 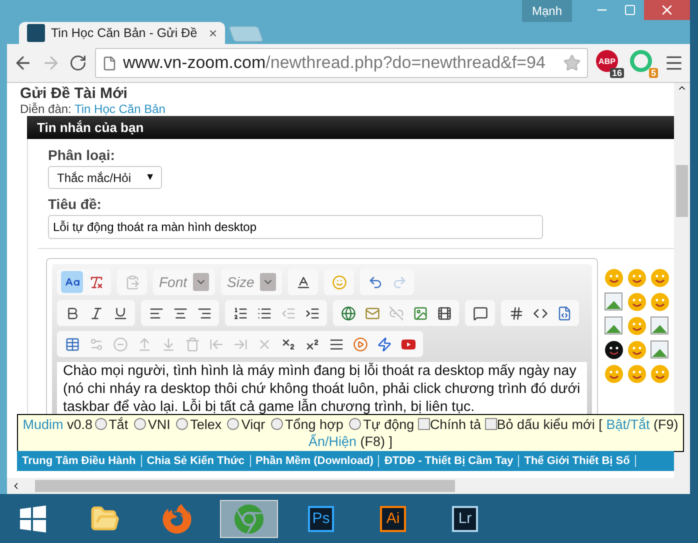 What do you see at coordinates (72, 282) in the screenshot?
I see `wysiwyg-button` at bounding box center [72, 282].